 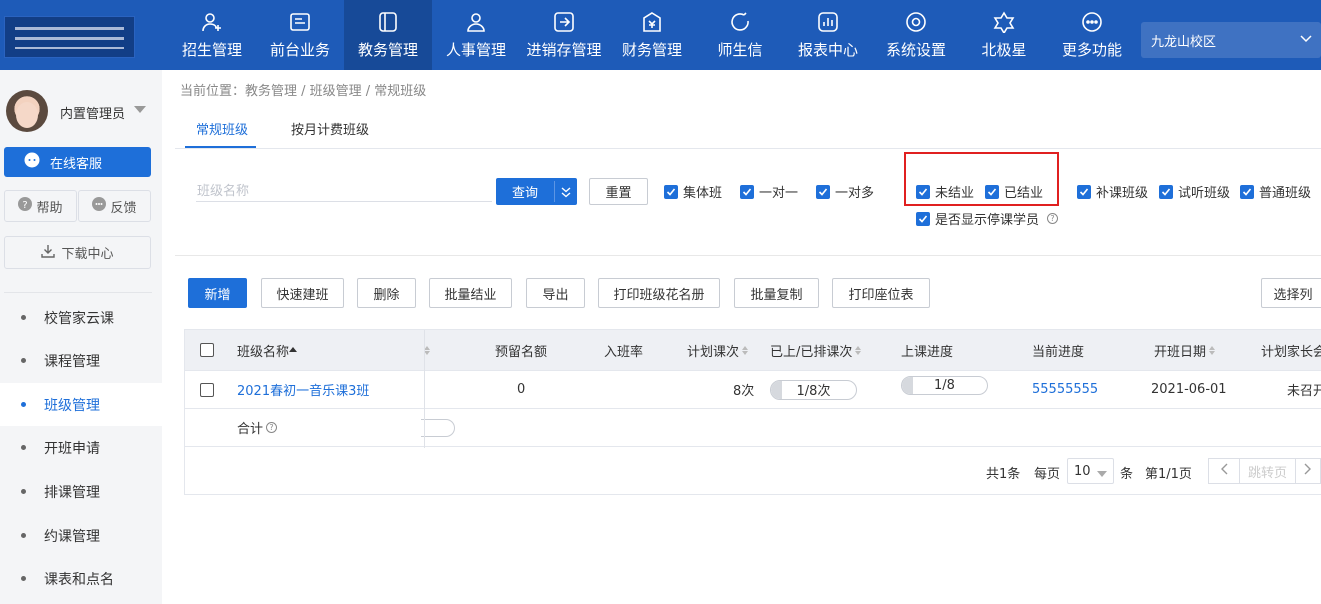 I want to click on logo, so click(x=69, y=37).